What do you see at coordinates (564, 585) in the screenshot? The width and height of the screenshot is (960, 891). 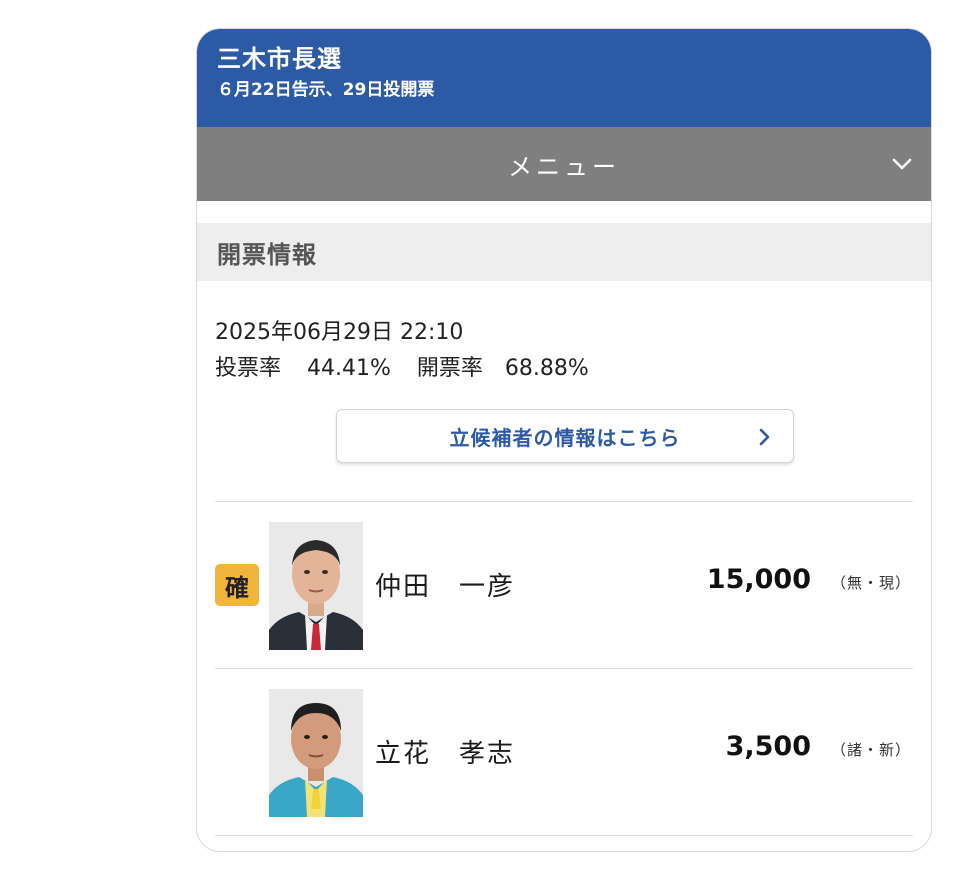 I see `candidate-row-1: 確 仲田 一彦 15,000 （無・現）` at bounding box center [564, 585].